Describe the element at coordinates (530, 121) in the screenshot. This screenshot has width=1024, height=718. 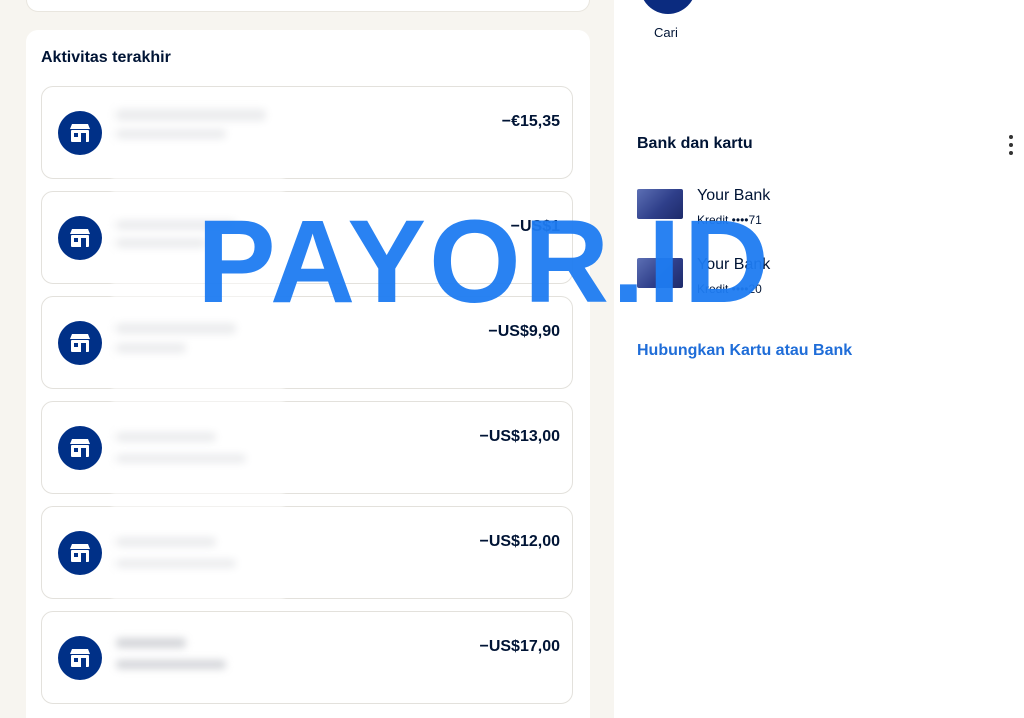
I see `transaction-amount: −€15,35` at that location.